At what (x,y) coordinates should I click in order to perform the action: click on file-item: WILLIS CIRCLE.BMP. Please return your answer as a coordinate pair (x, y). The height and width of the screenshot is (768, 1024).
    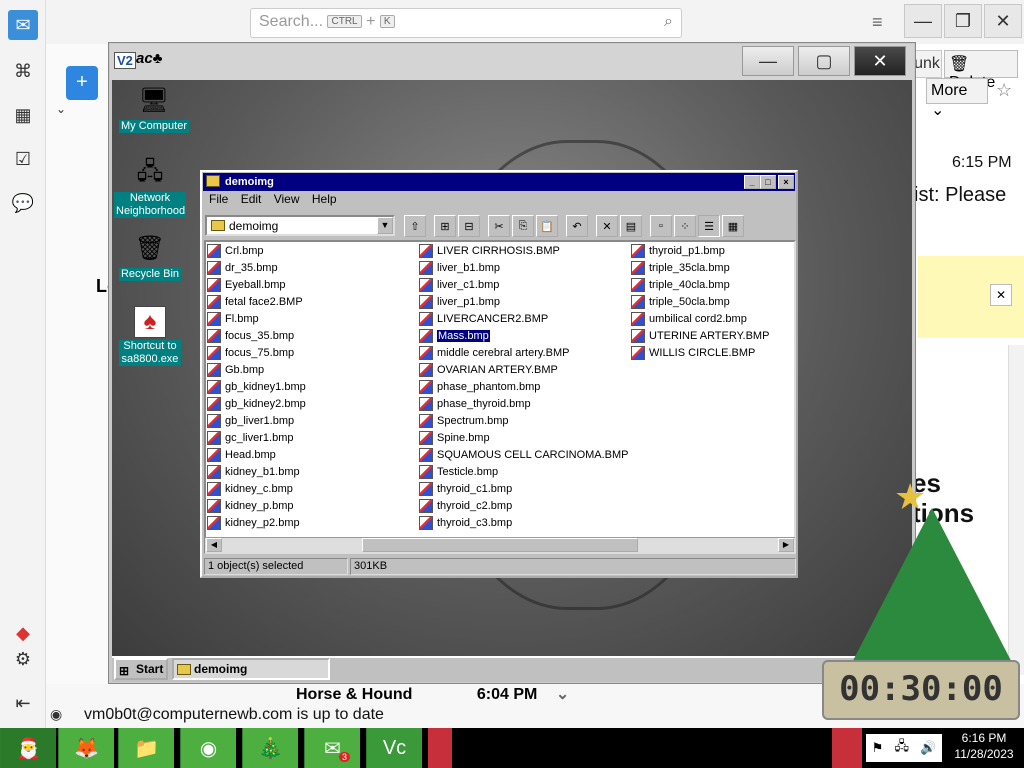
    Looking at the image, I should click on (700, 352).